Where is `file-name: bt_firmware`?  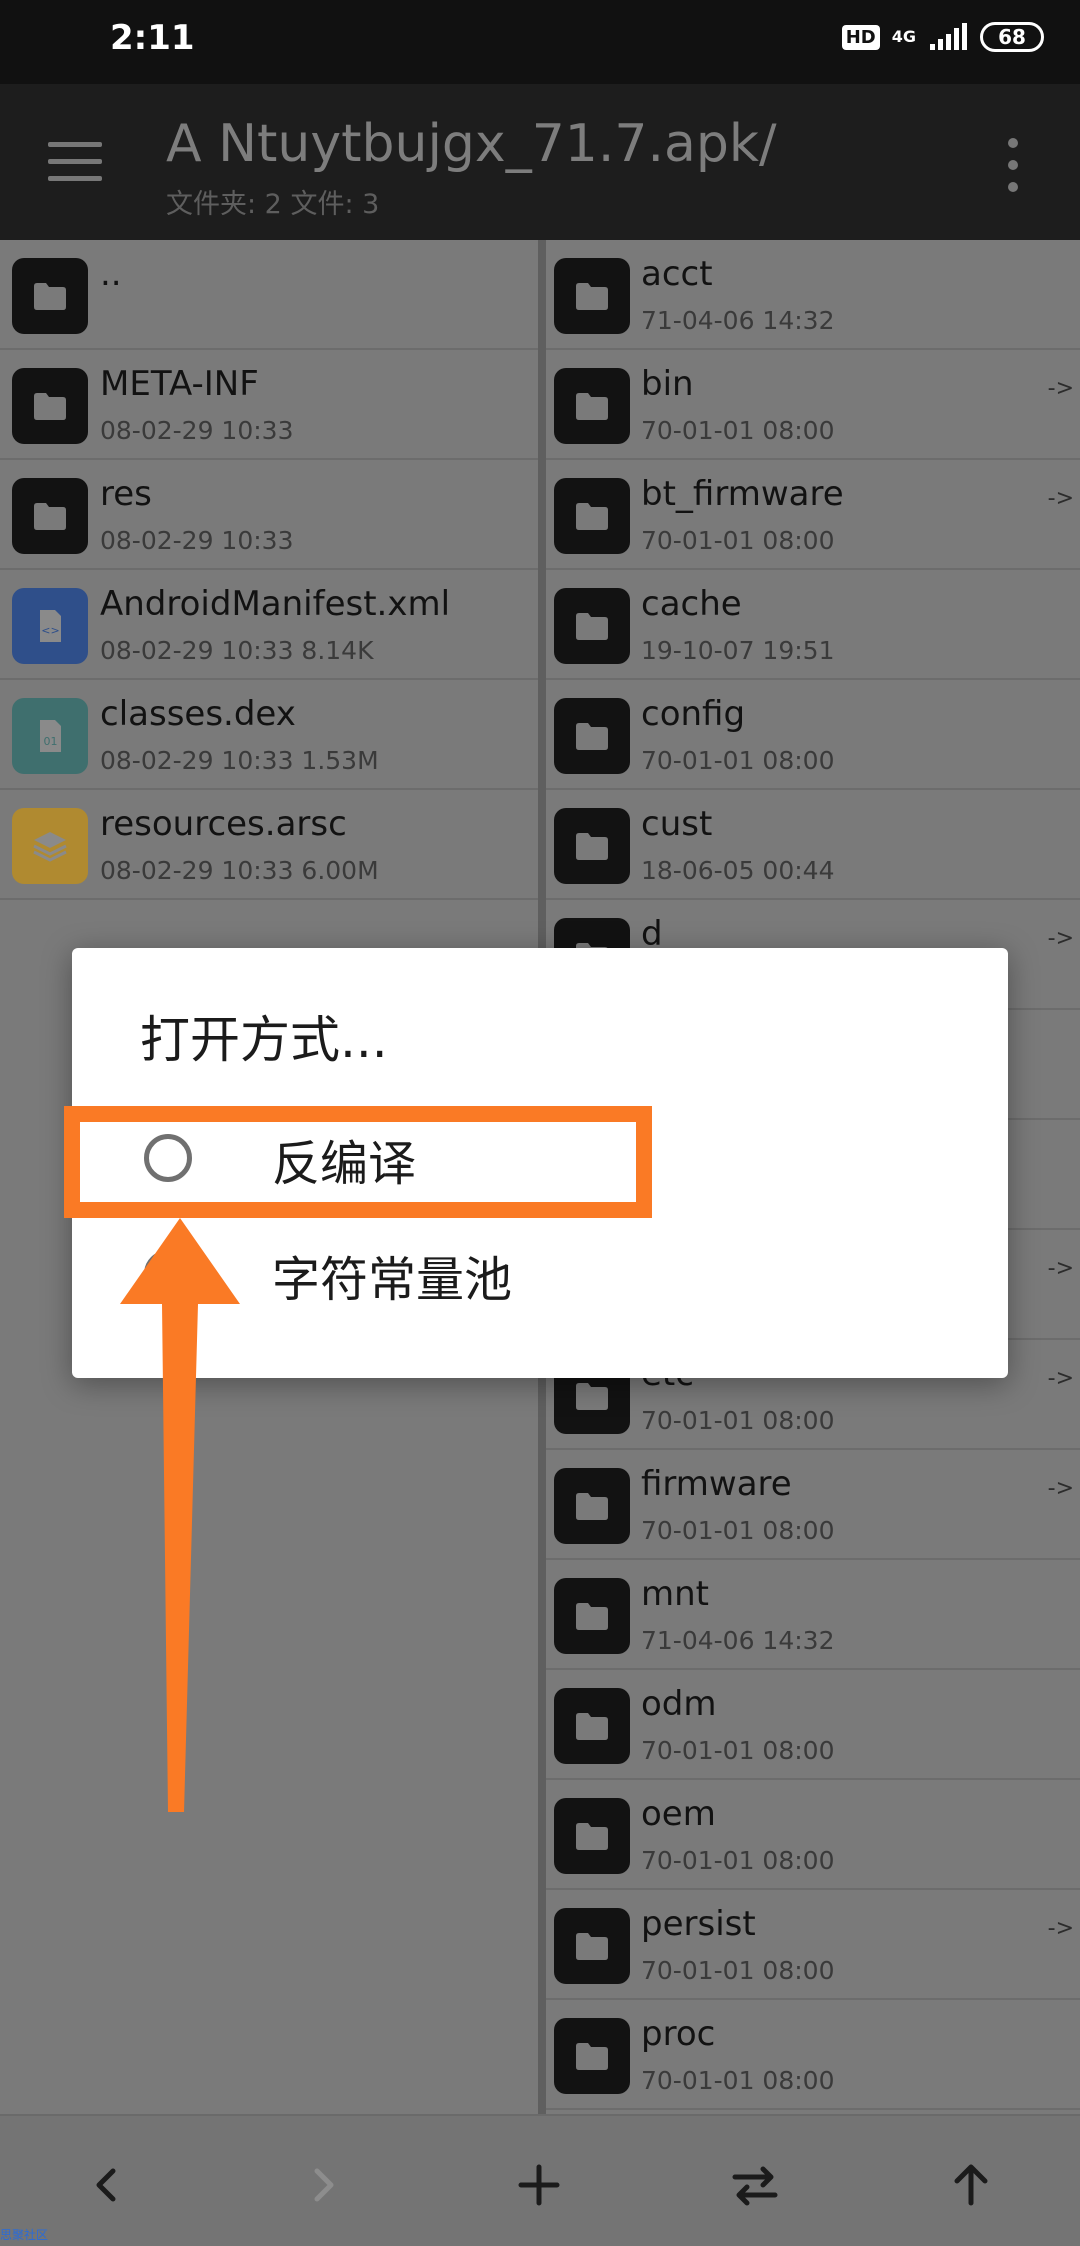 file-name: bt_firmware is located at coordinates (742, 494).